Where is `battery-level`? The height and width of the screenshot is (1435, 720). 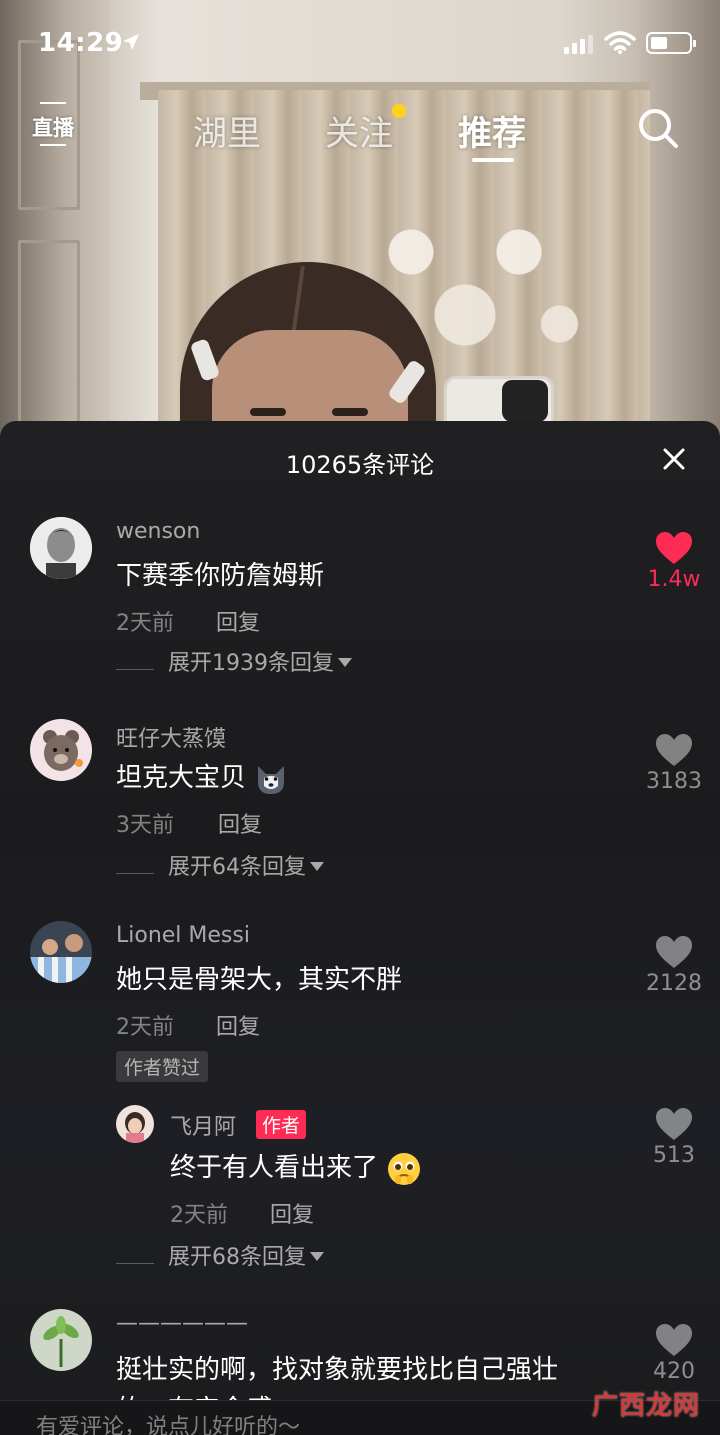
battery-level is located at coordinates (659, 43).